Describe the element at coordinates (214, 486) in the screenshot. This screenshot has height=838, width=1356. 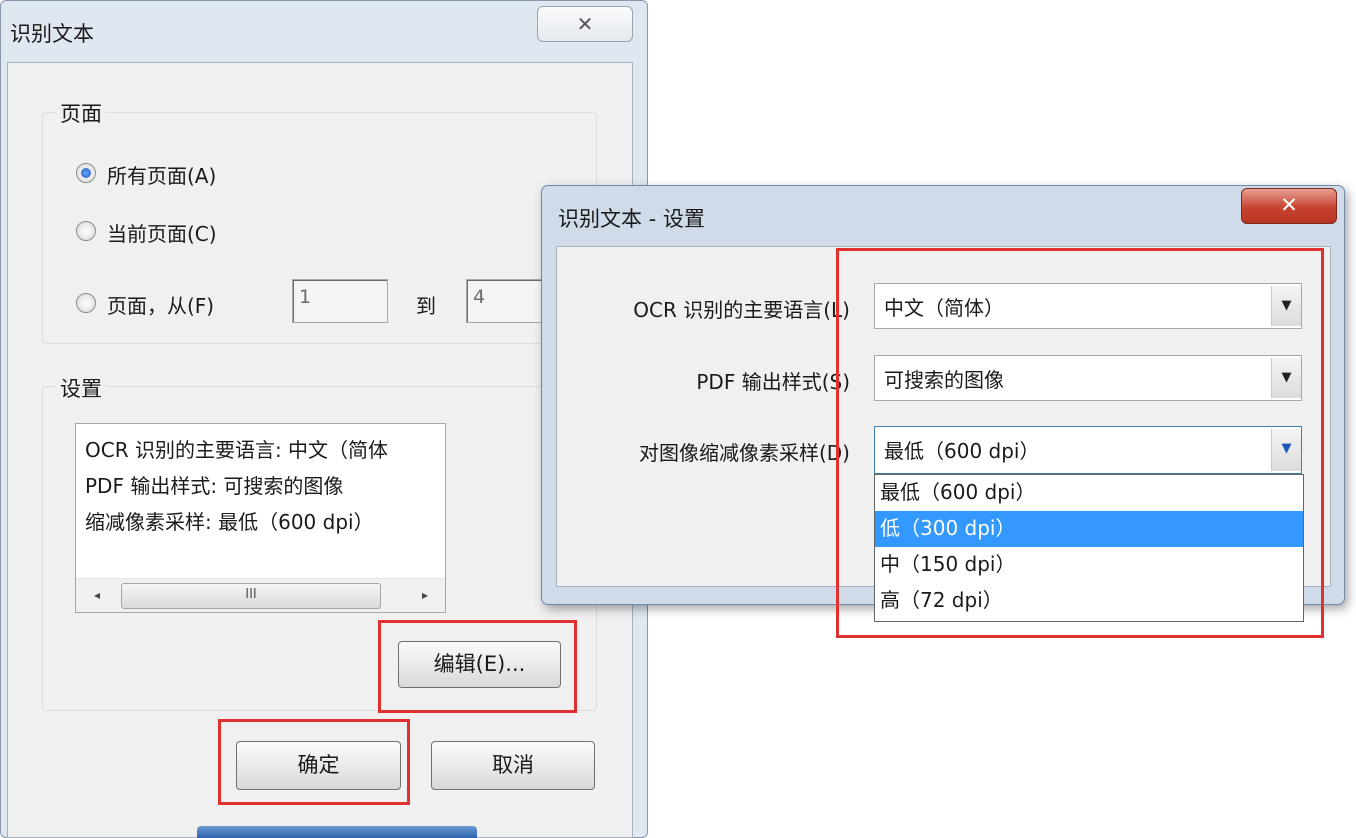
I see `summary-line-output: PDF 输出样式: 可搜索的图像` at that location.